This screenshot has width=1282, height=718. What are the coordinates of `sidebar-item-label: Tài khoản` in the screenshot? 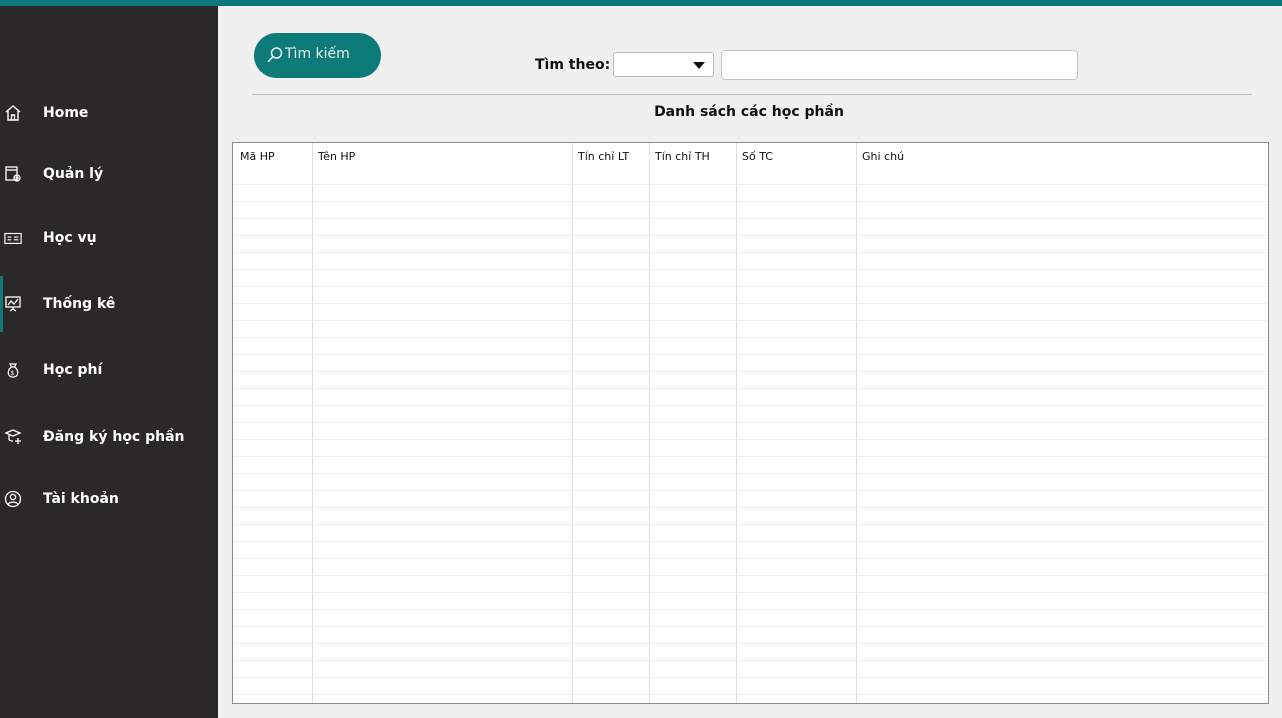 It's located at (81, 499).